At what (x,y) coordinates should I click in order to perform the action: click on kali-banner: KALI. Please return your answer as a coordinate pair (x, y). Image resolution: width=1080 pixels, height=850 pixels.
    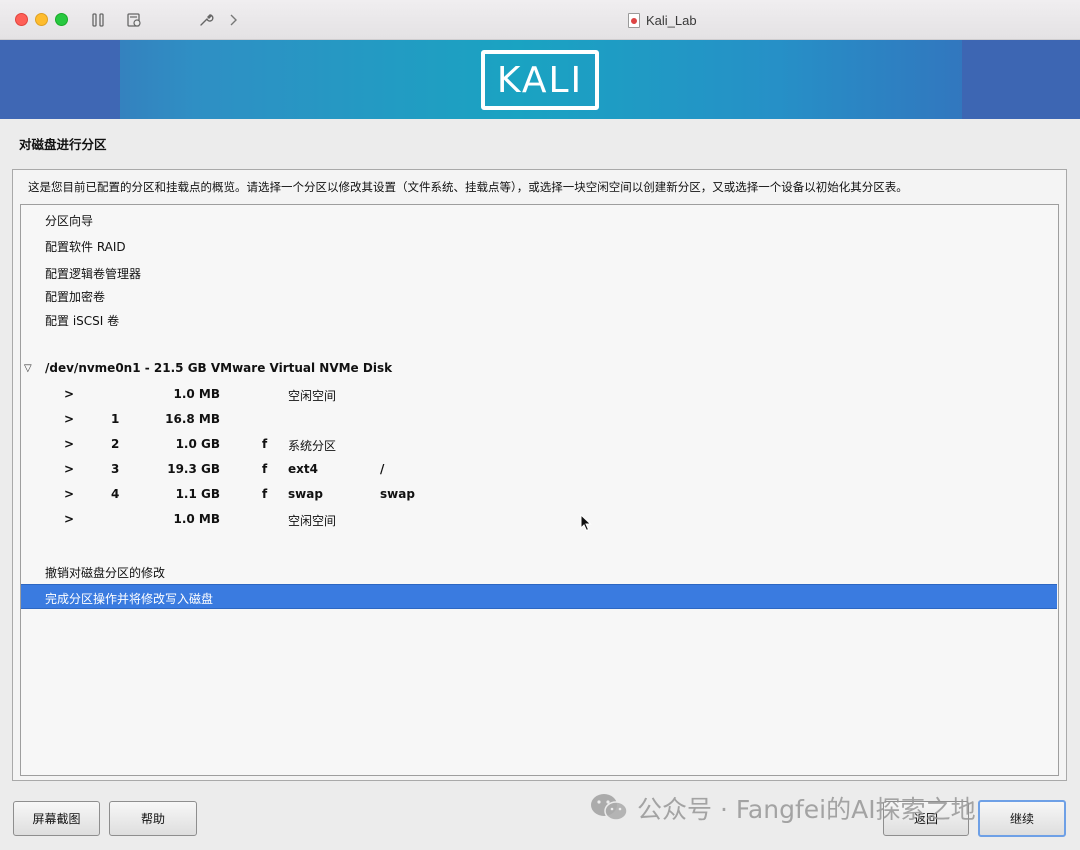
    Looking at the image, I should click on (540, 79).